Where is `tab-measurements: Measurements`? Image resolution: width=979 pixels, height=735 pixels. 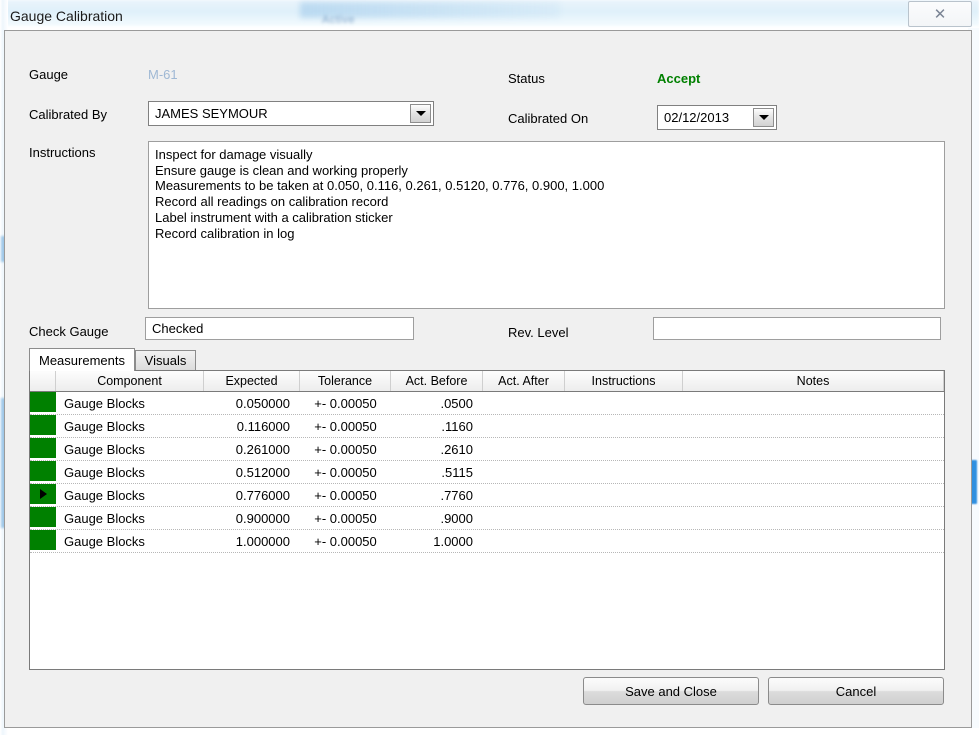
tab-measurements: Measurements is located at coordinates (82, 359).